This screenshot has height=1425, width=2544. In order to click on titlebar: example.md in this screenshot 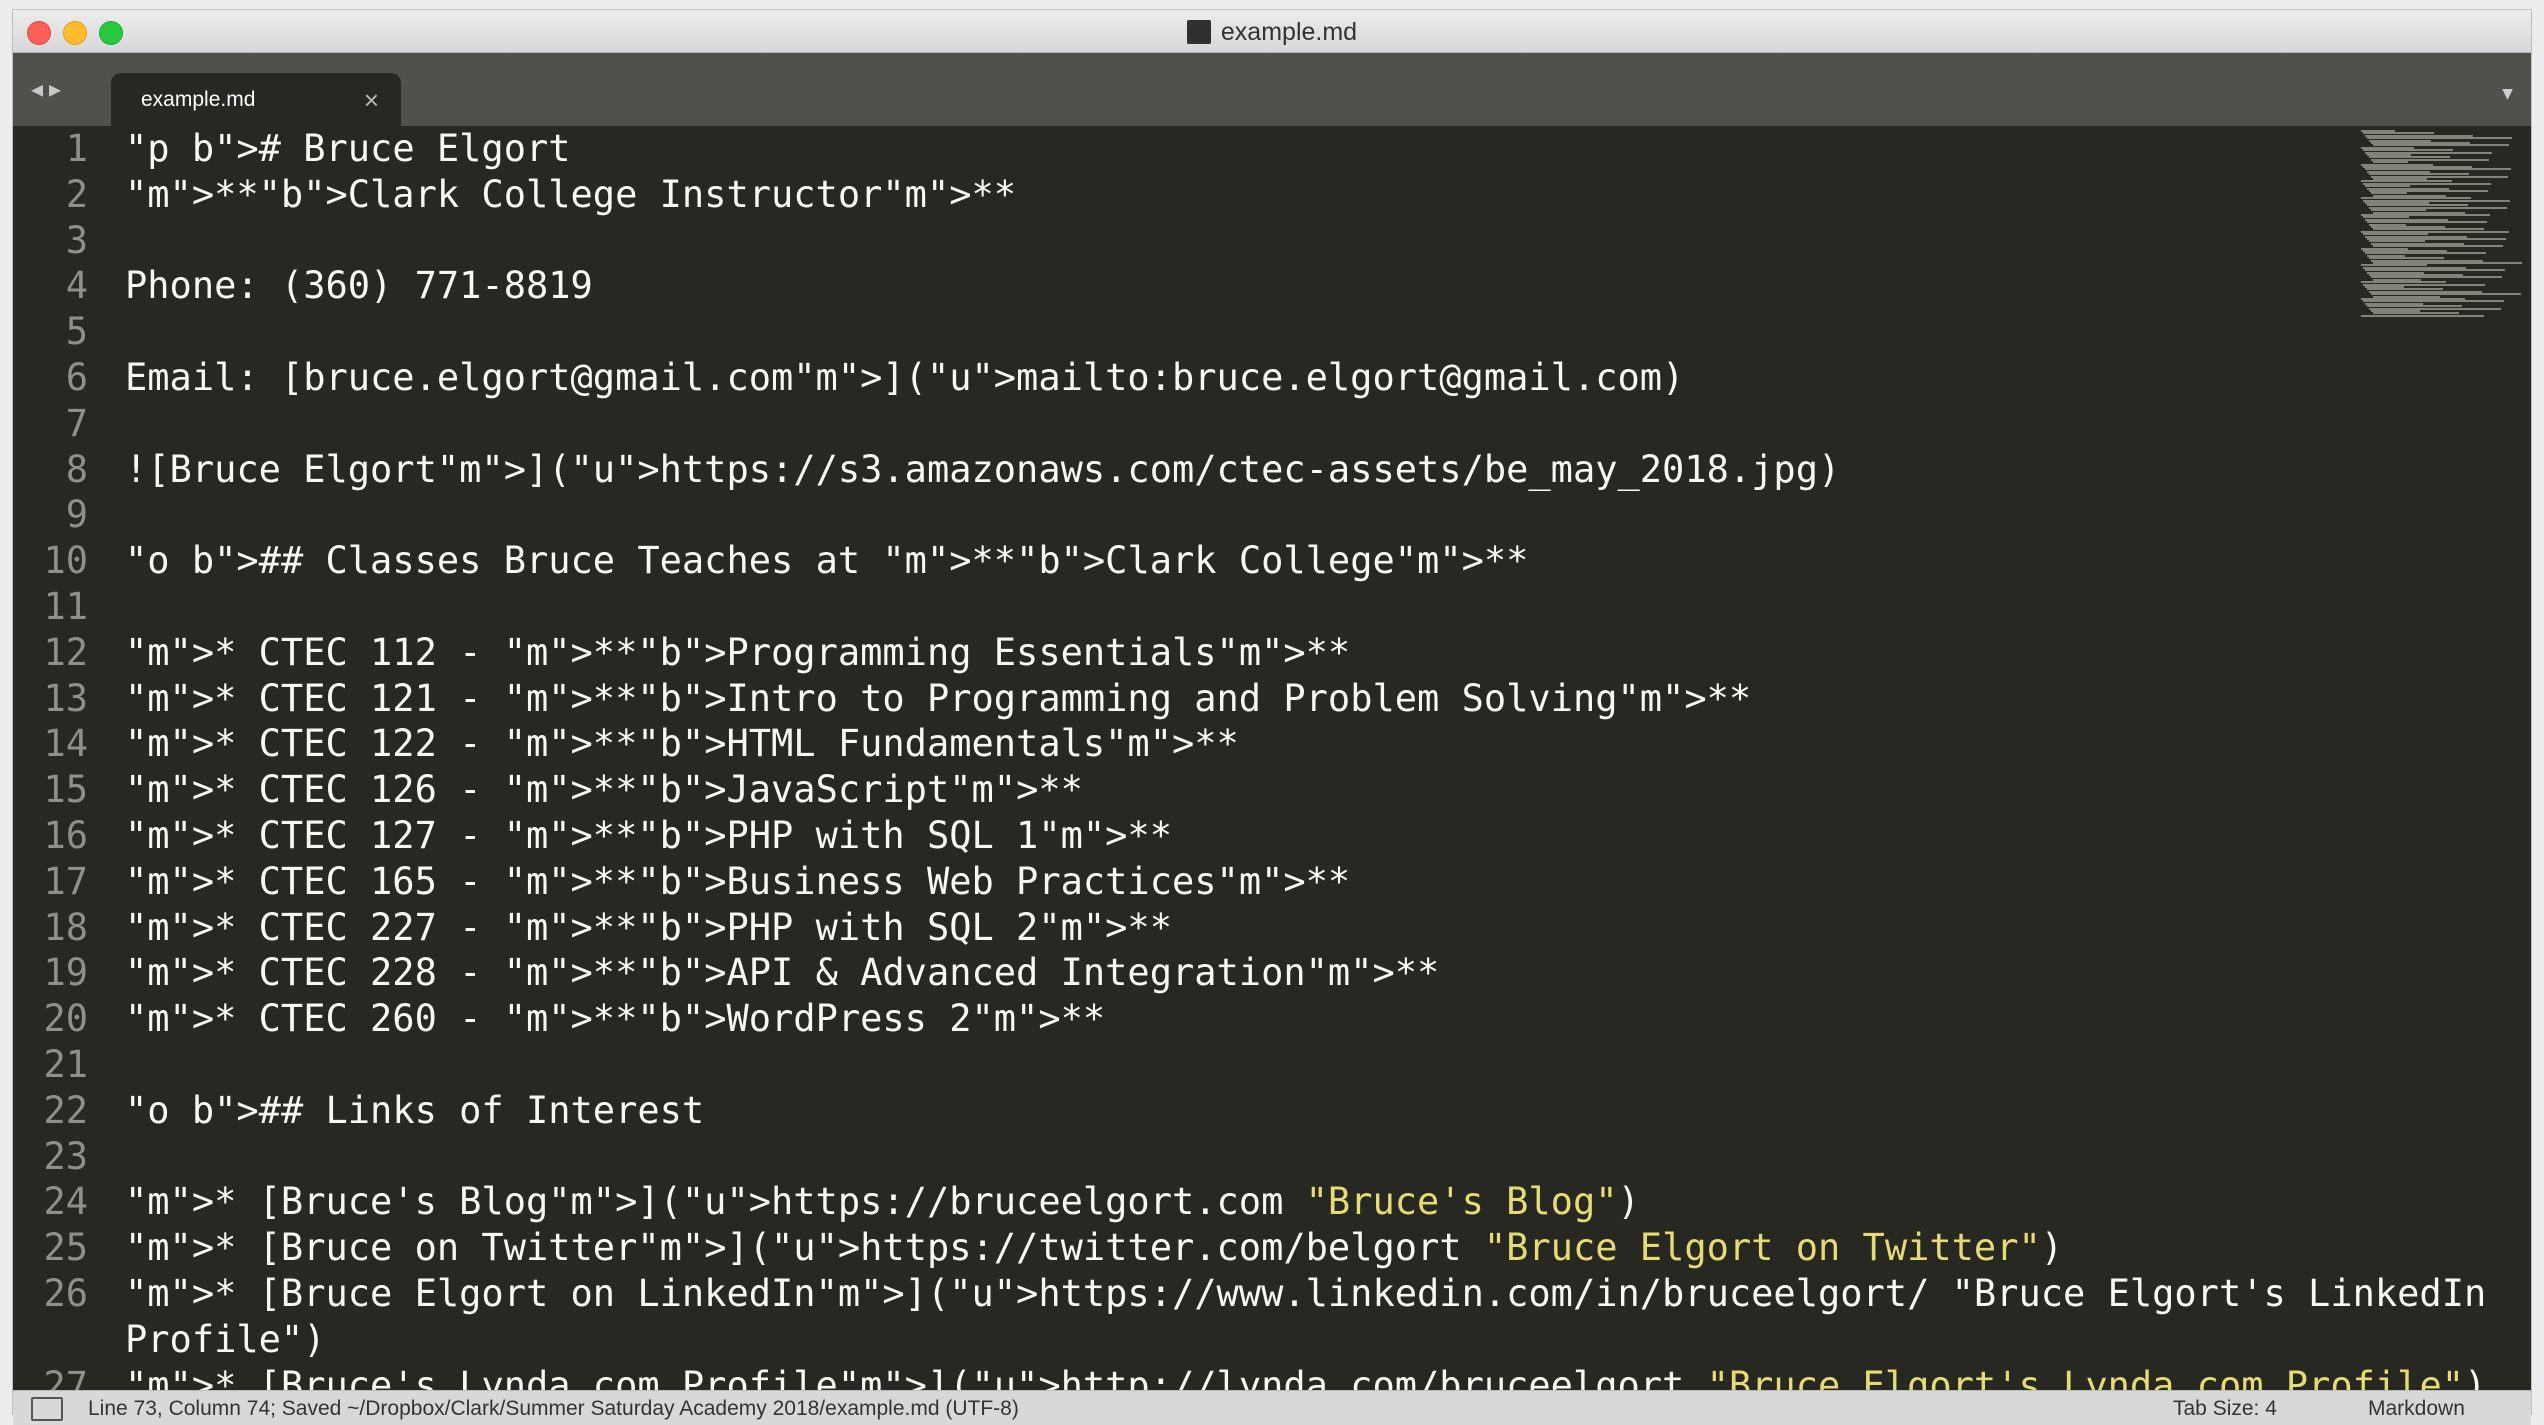, I will do `click(1272, 31)`.